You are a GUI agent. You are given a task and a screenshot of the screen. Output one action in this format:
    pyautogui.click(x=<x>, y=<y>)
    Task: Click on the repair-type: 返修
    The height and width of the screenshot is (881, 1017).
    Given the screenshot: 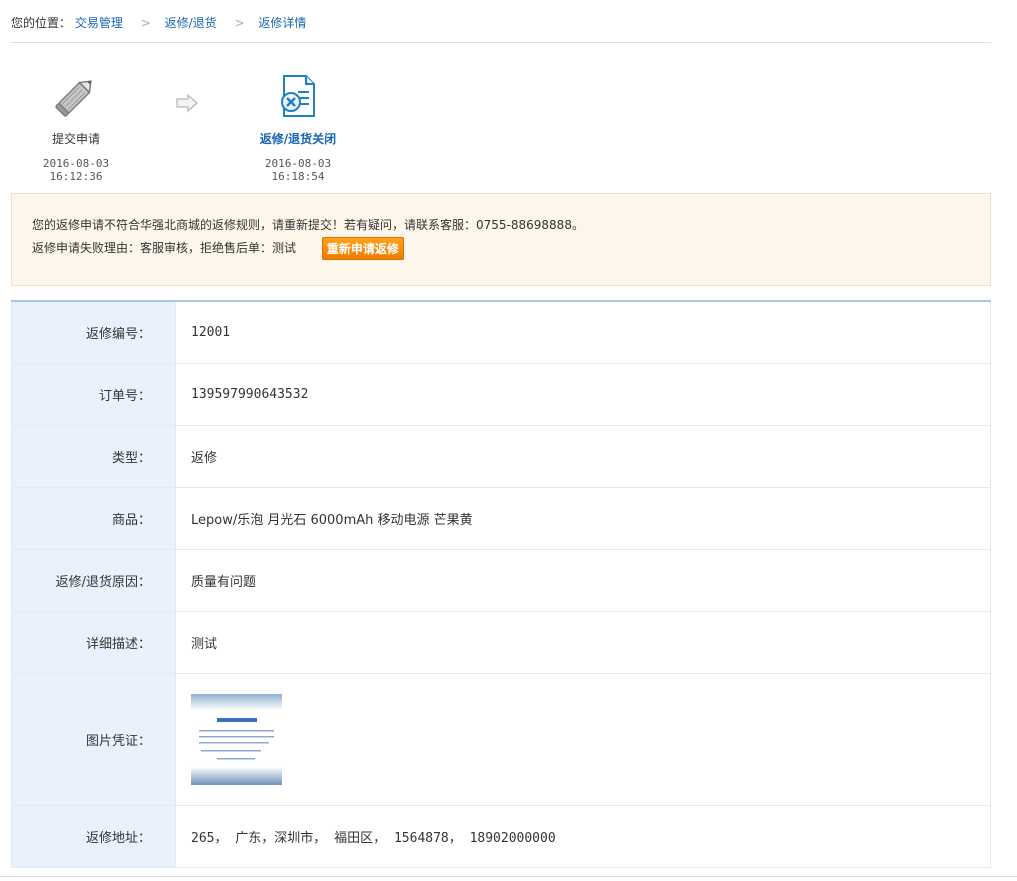 What is the action you would take?
    pyautogui.click(x=583, y=456)
    